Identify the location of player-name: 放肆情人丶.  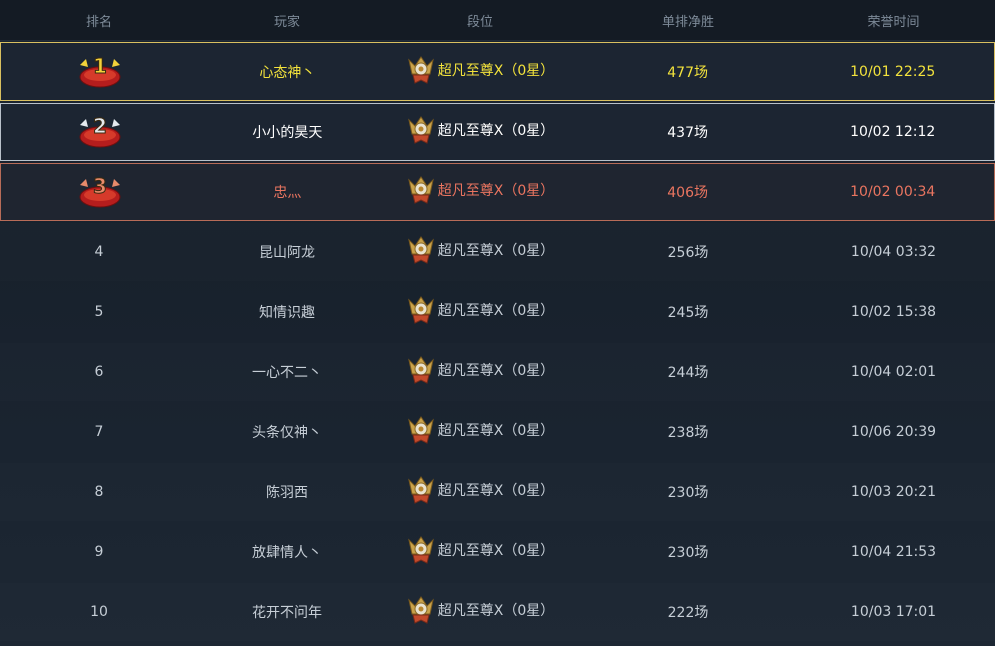
(287, 552).